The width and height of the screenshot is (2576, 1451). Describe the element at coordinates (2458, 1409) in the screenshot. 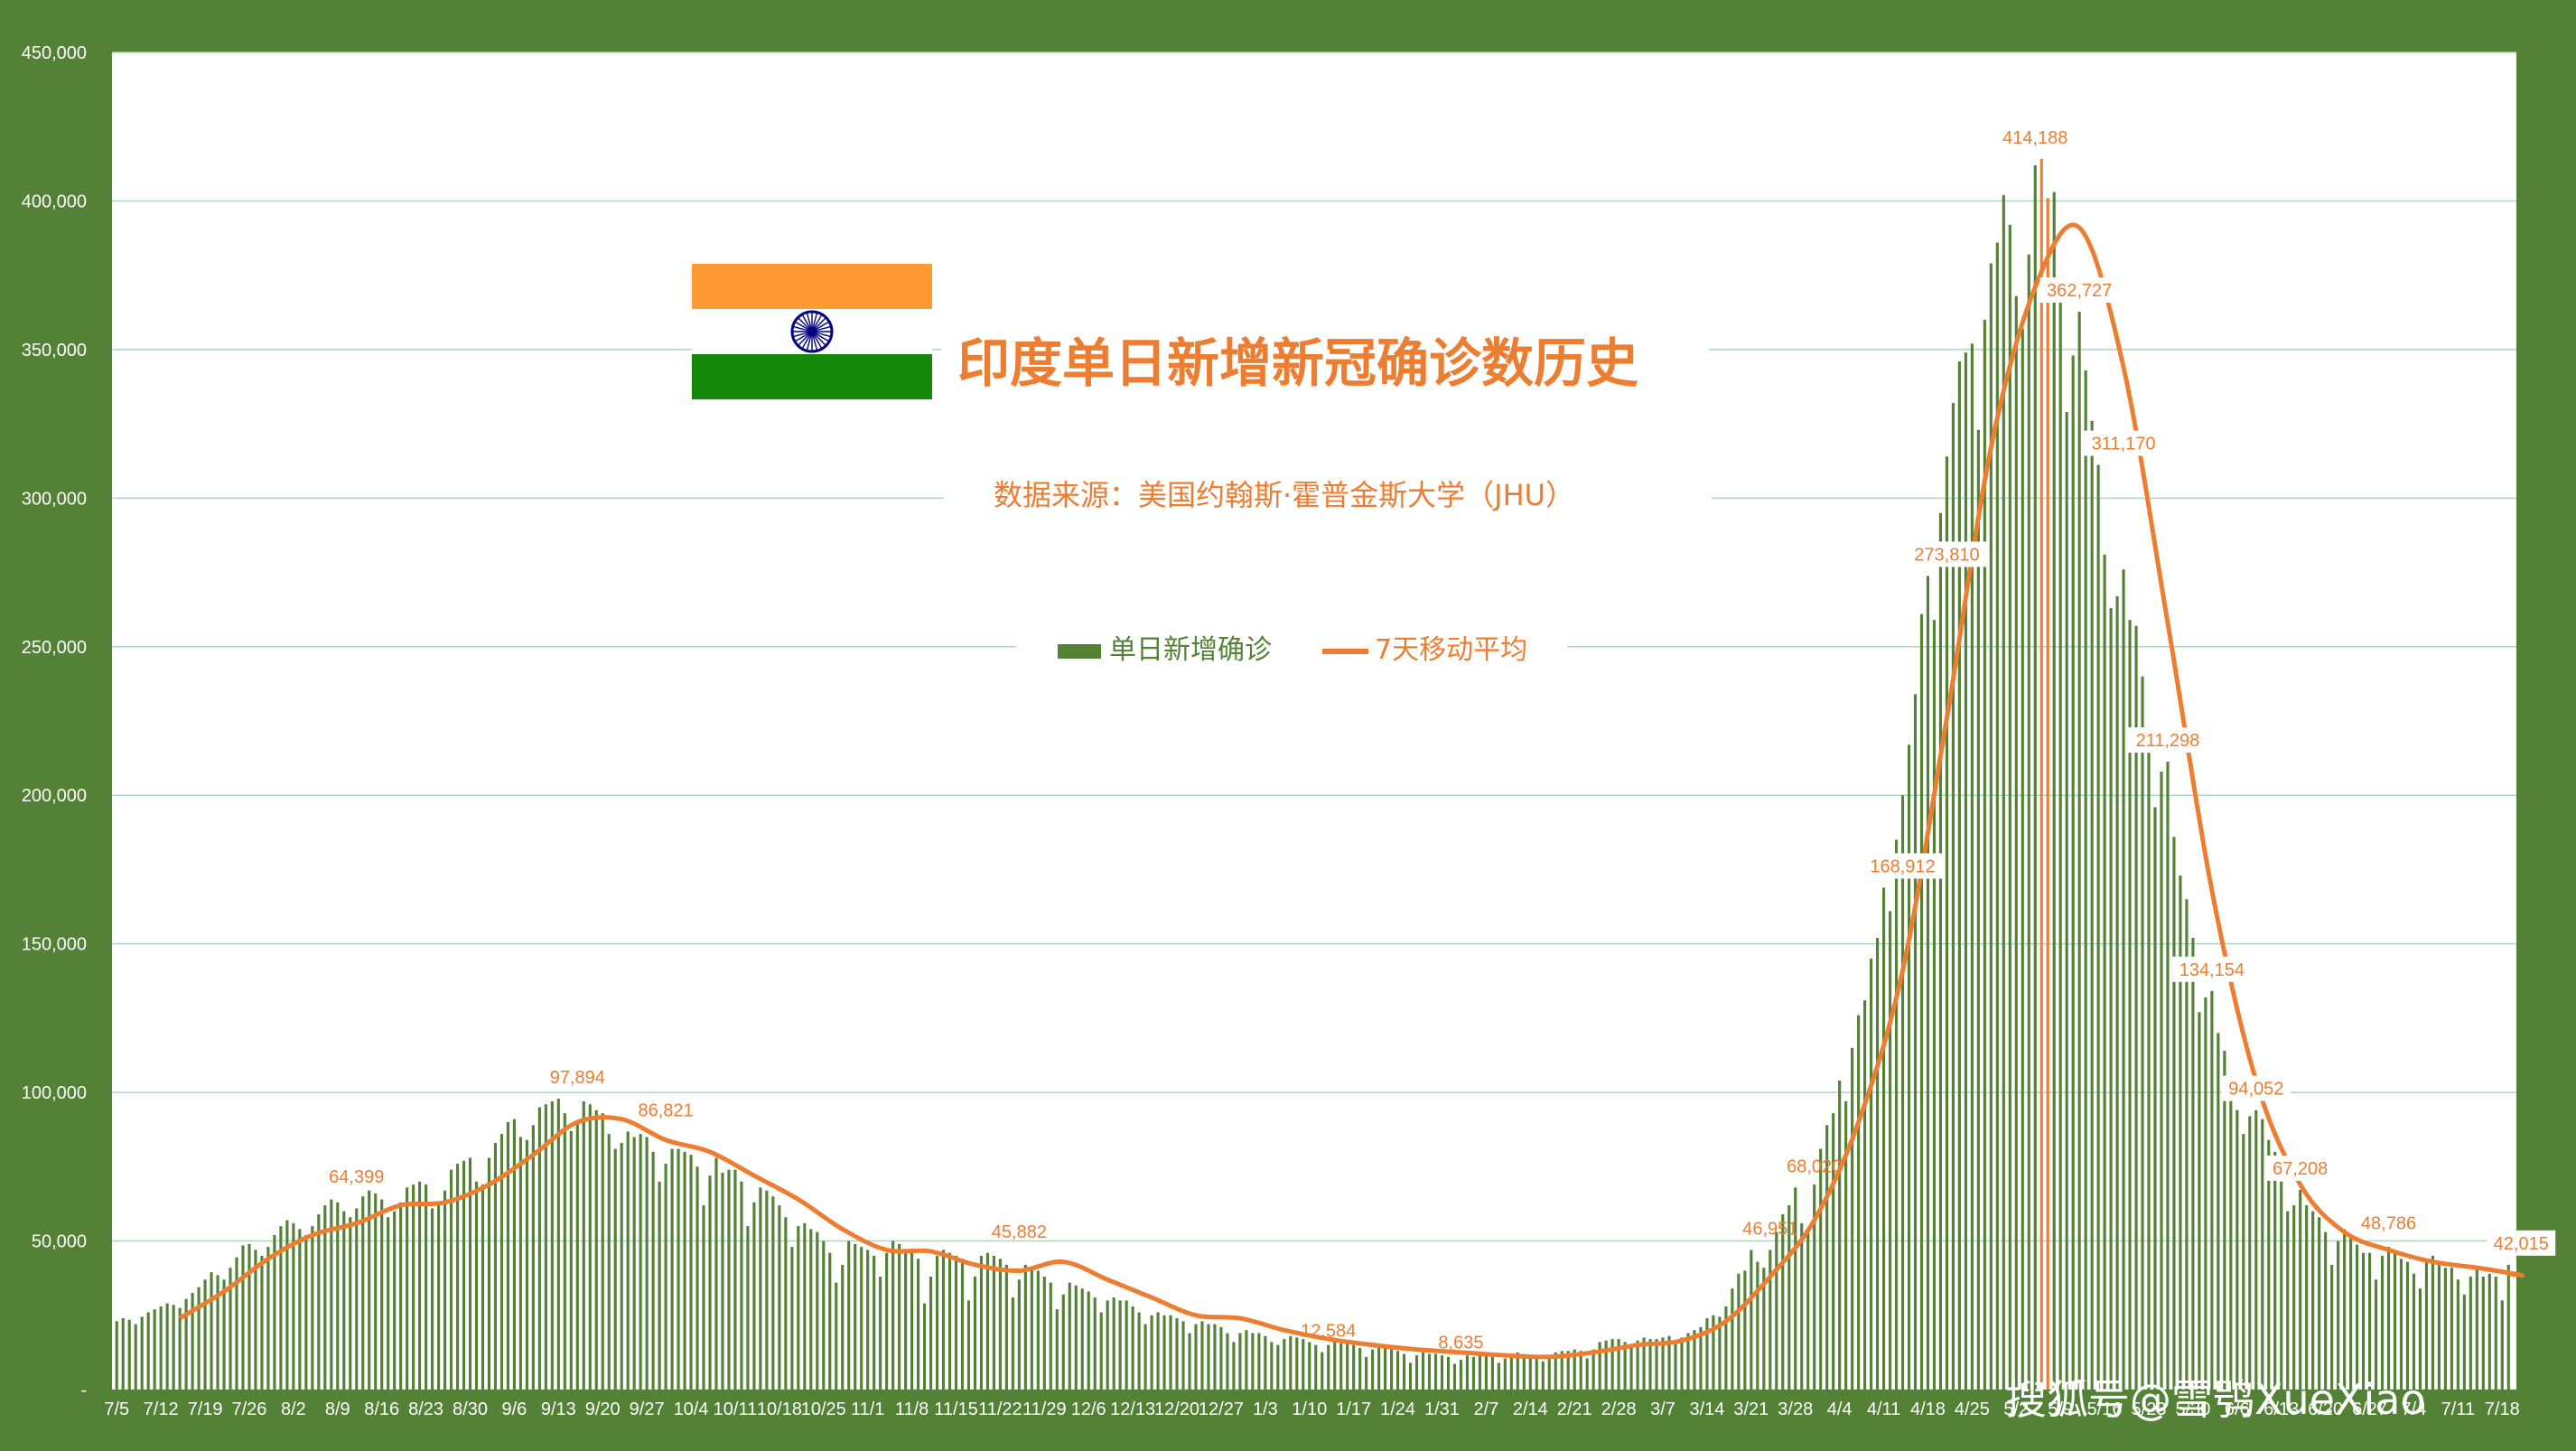

I see `x-tick-label: 7/11` at that location.